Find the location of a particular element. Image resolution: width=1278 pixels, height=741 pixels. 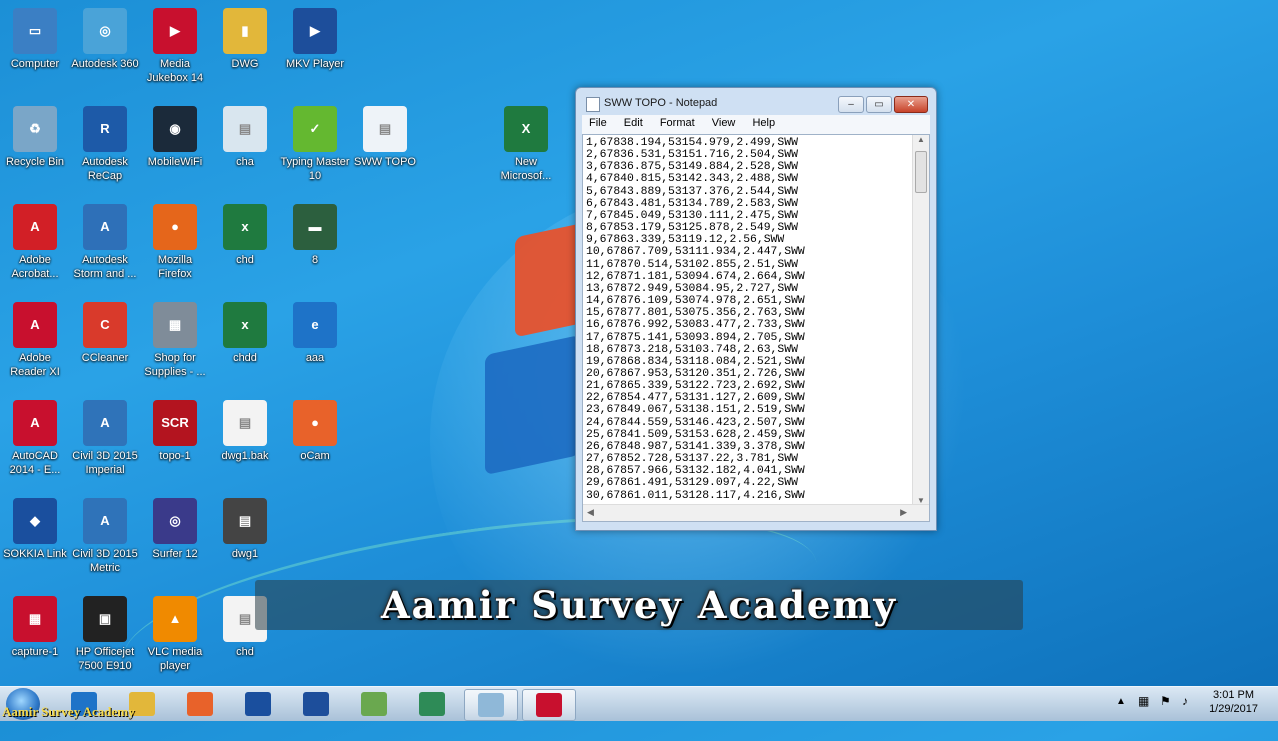

desktop-icon: ♻ Recycle Bin is located at coordinates (35, 135).